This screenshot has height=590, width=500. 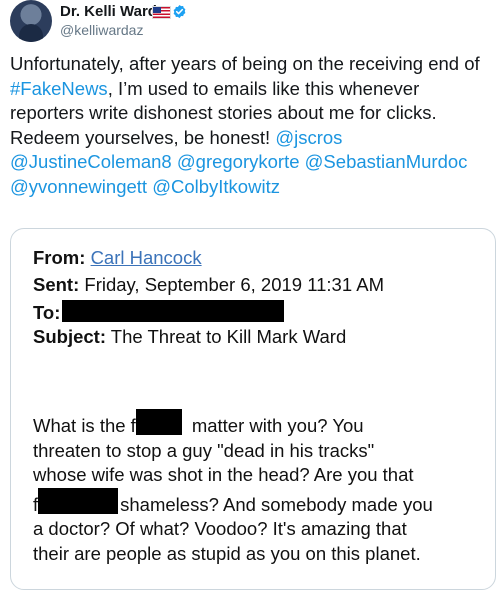 What do you see at coordinates (101, 30) in the screenshot?
I see `user-handle: @kelliwardaz` at bounding box center [101, 30].